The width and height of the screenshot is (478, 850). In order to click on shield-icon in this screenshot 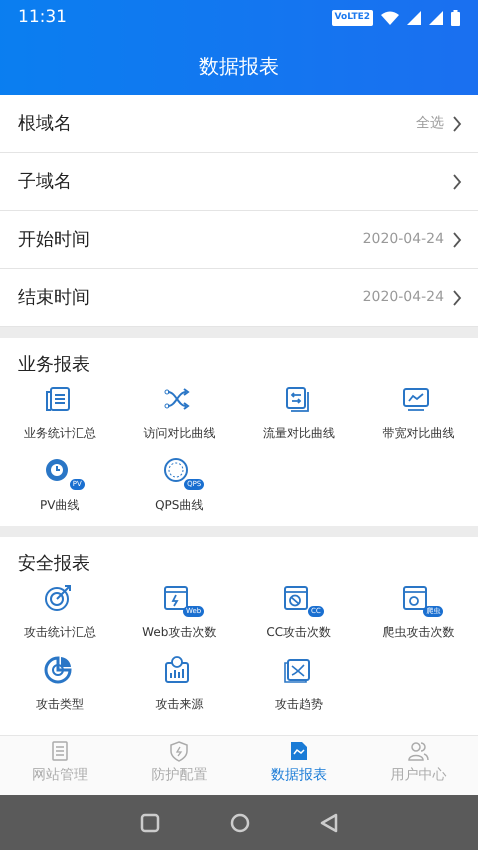, I will do `click(179, 751)`.